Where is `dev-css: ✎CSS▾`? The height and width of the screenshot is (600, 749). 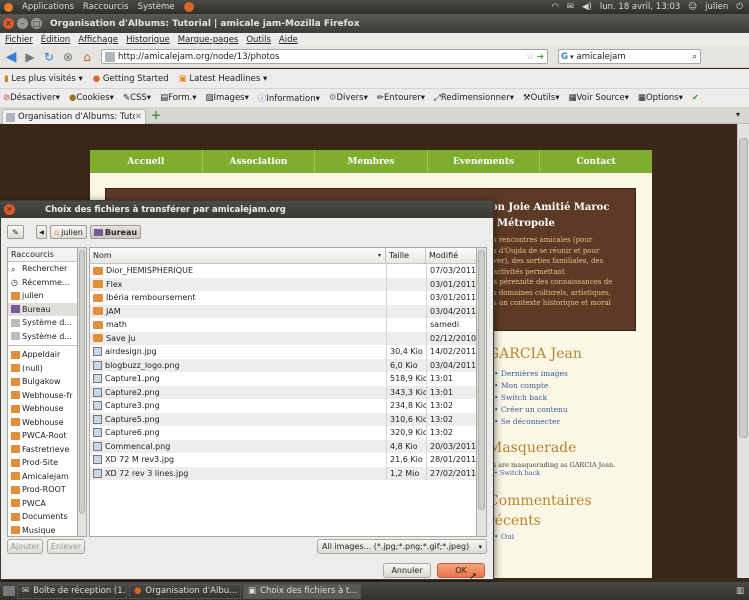
dev-css: ✎CSS▾ is located at coordinates (137, 98).